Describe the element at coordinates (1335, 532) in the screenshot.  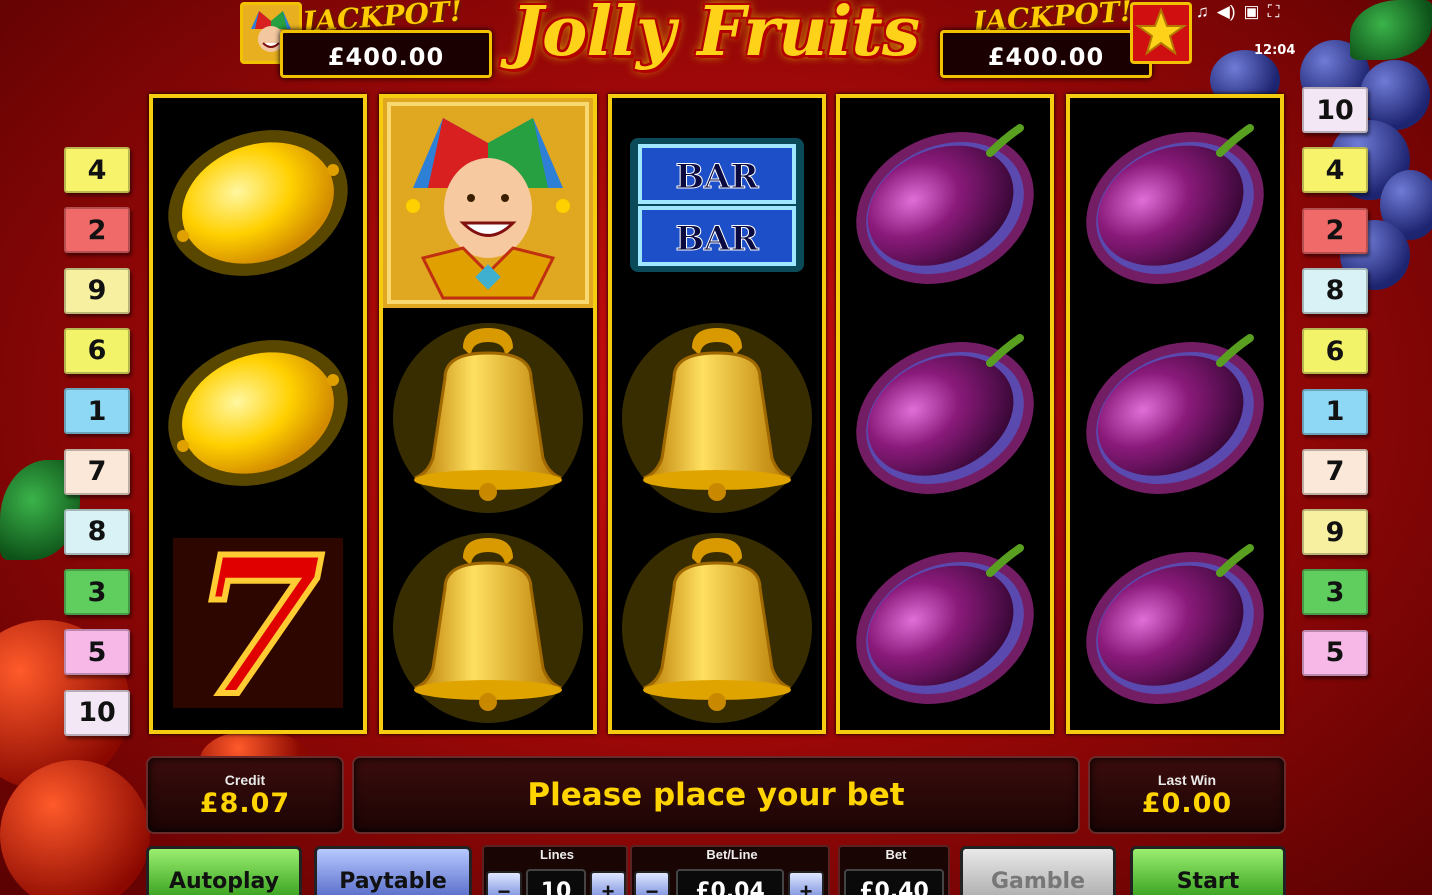
I see `right-line-marker-9: 9` at that location.